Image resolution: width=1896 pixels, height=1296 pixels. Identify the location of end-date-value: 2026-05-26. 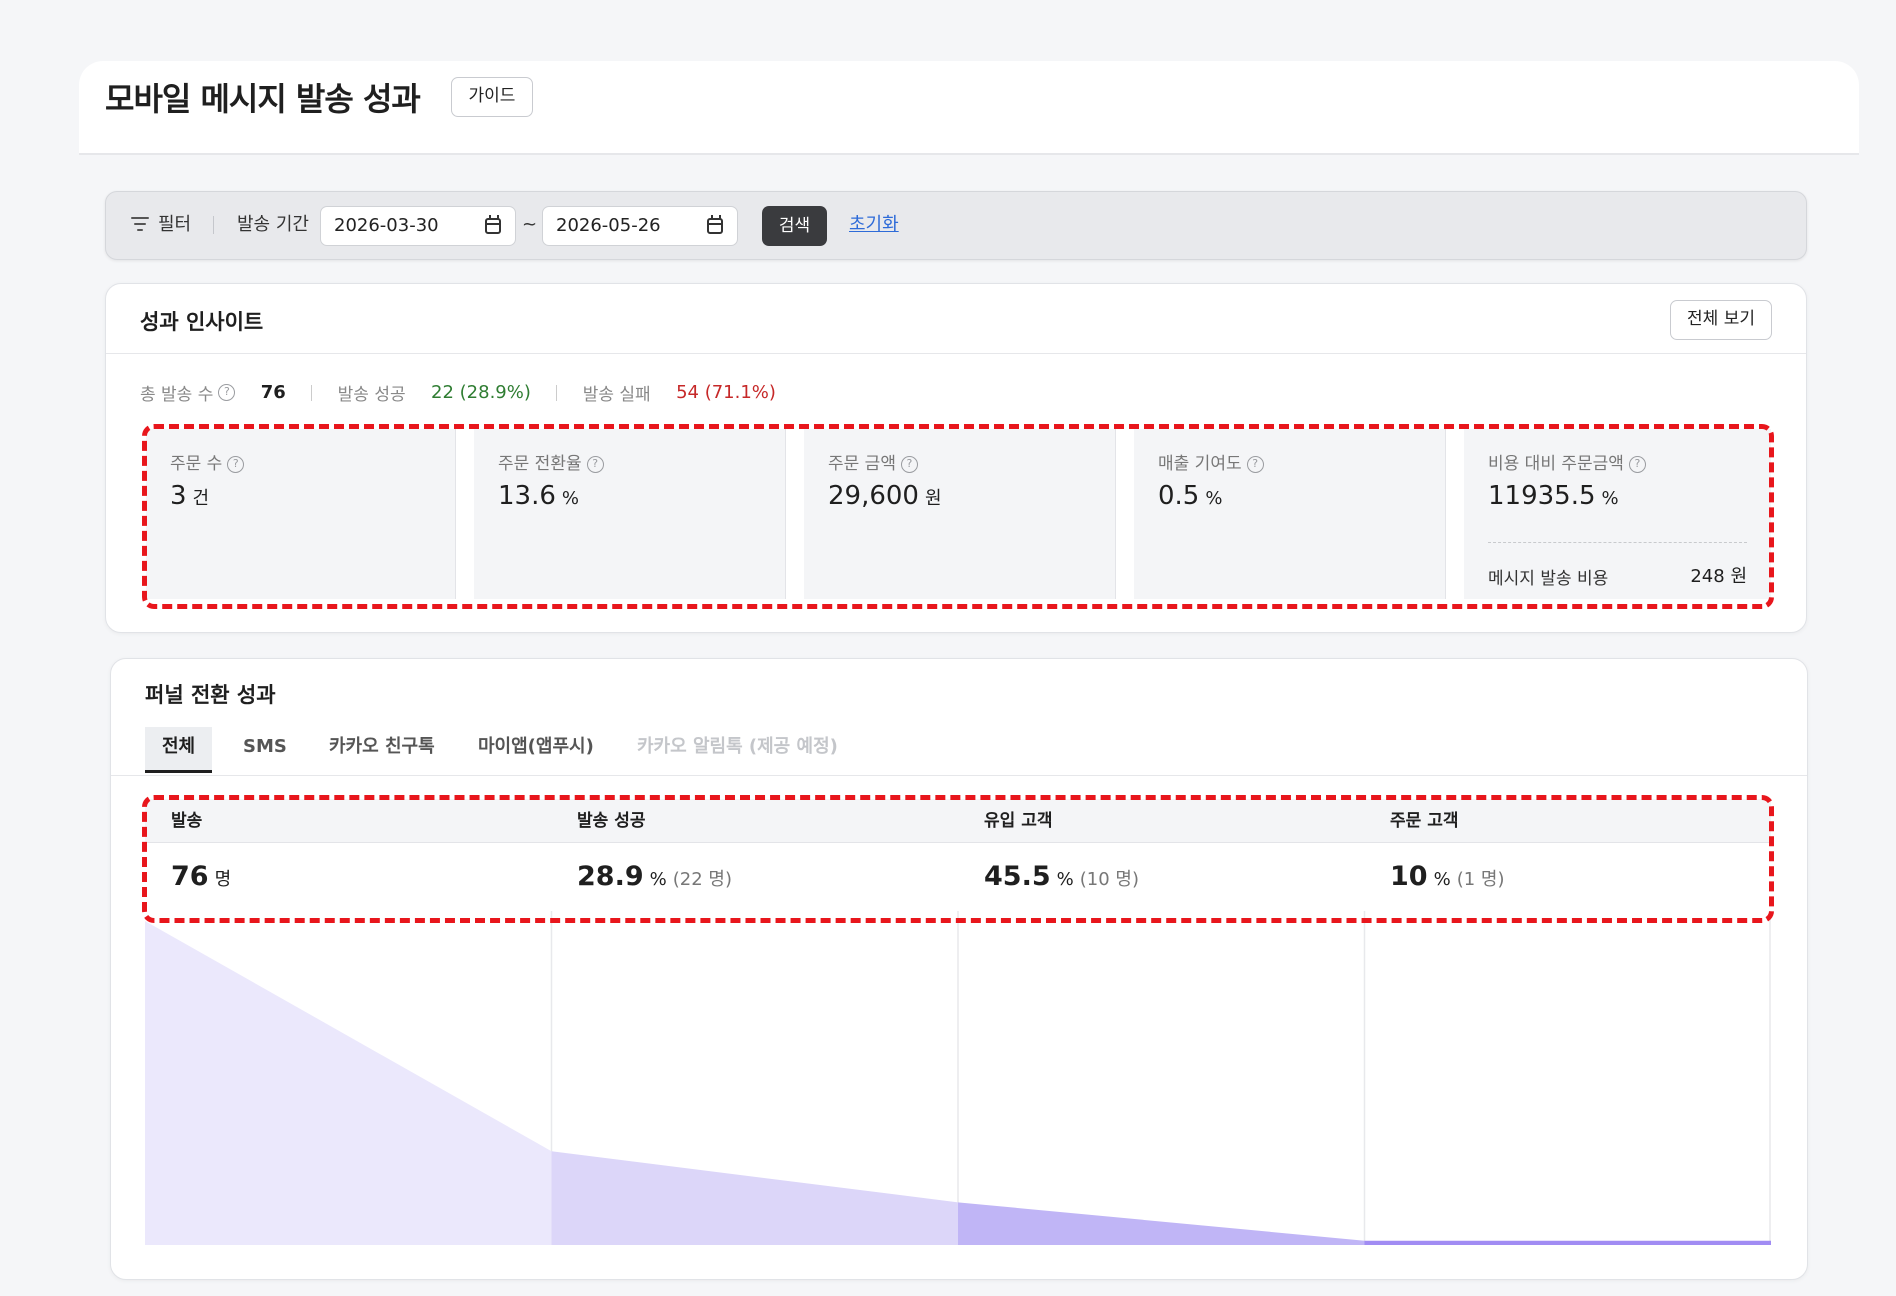
(608, 225).